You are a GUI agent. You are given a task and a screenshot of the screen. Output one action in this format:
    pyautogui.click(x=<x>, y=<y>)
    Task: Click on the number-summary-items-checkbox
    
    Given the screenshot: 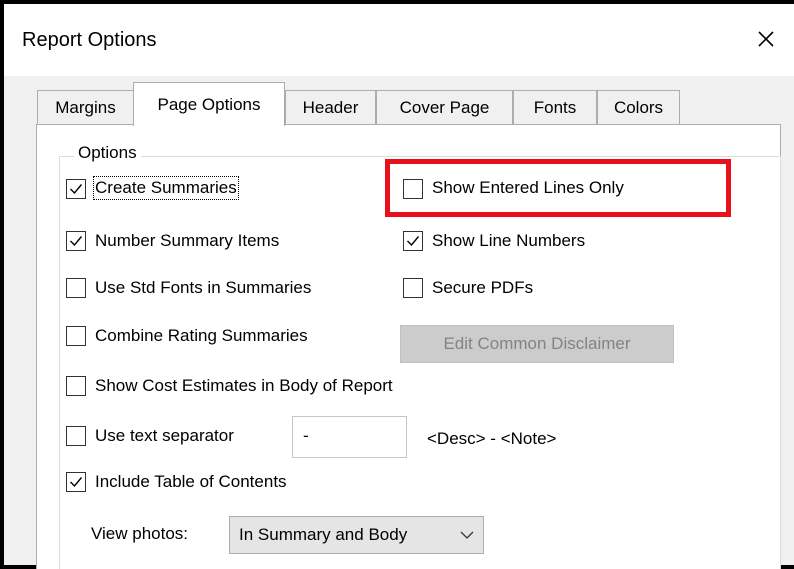 What is the action you would take?
    pyautogui.click(x=76, y=241)
    